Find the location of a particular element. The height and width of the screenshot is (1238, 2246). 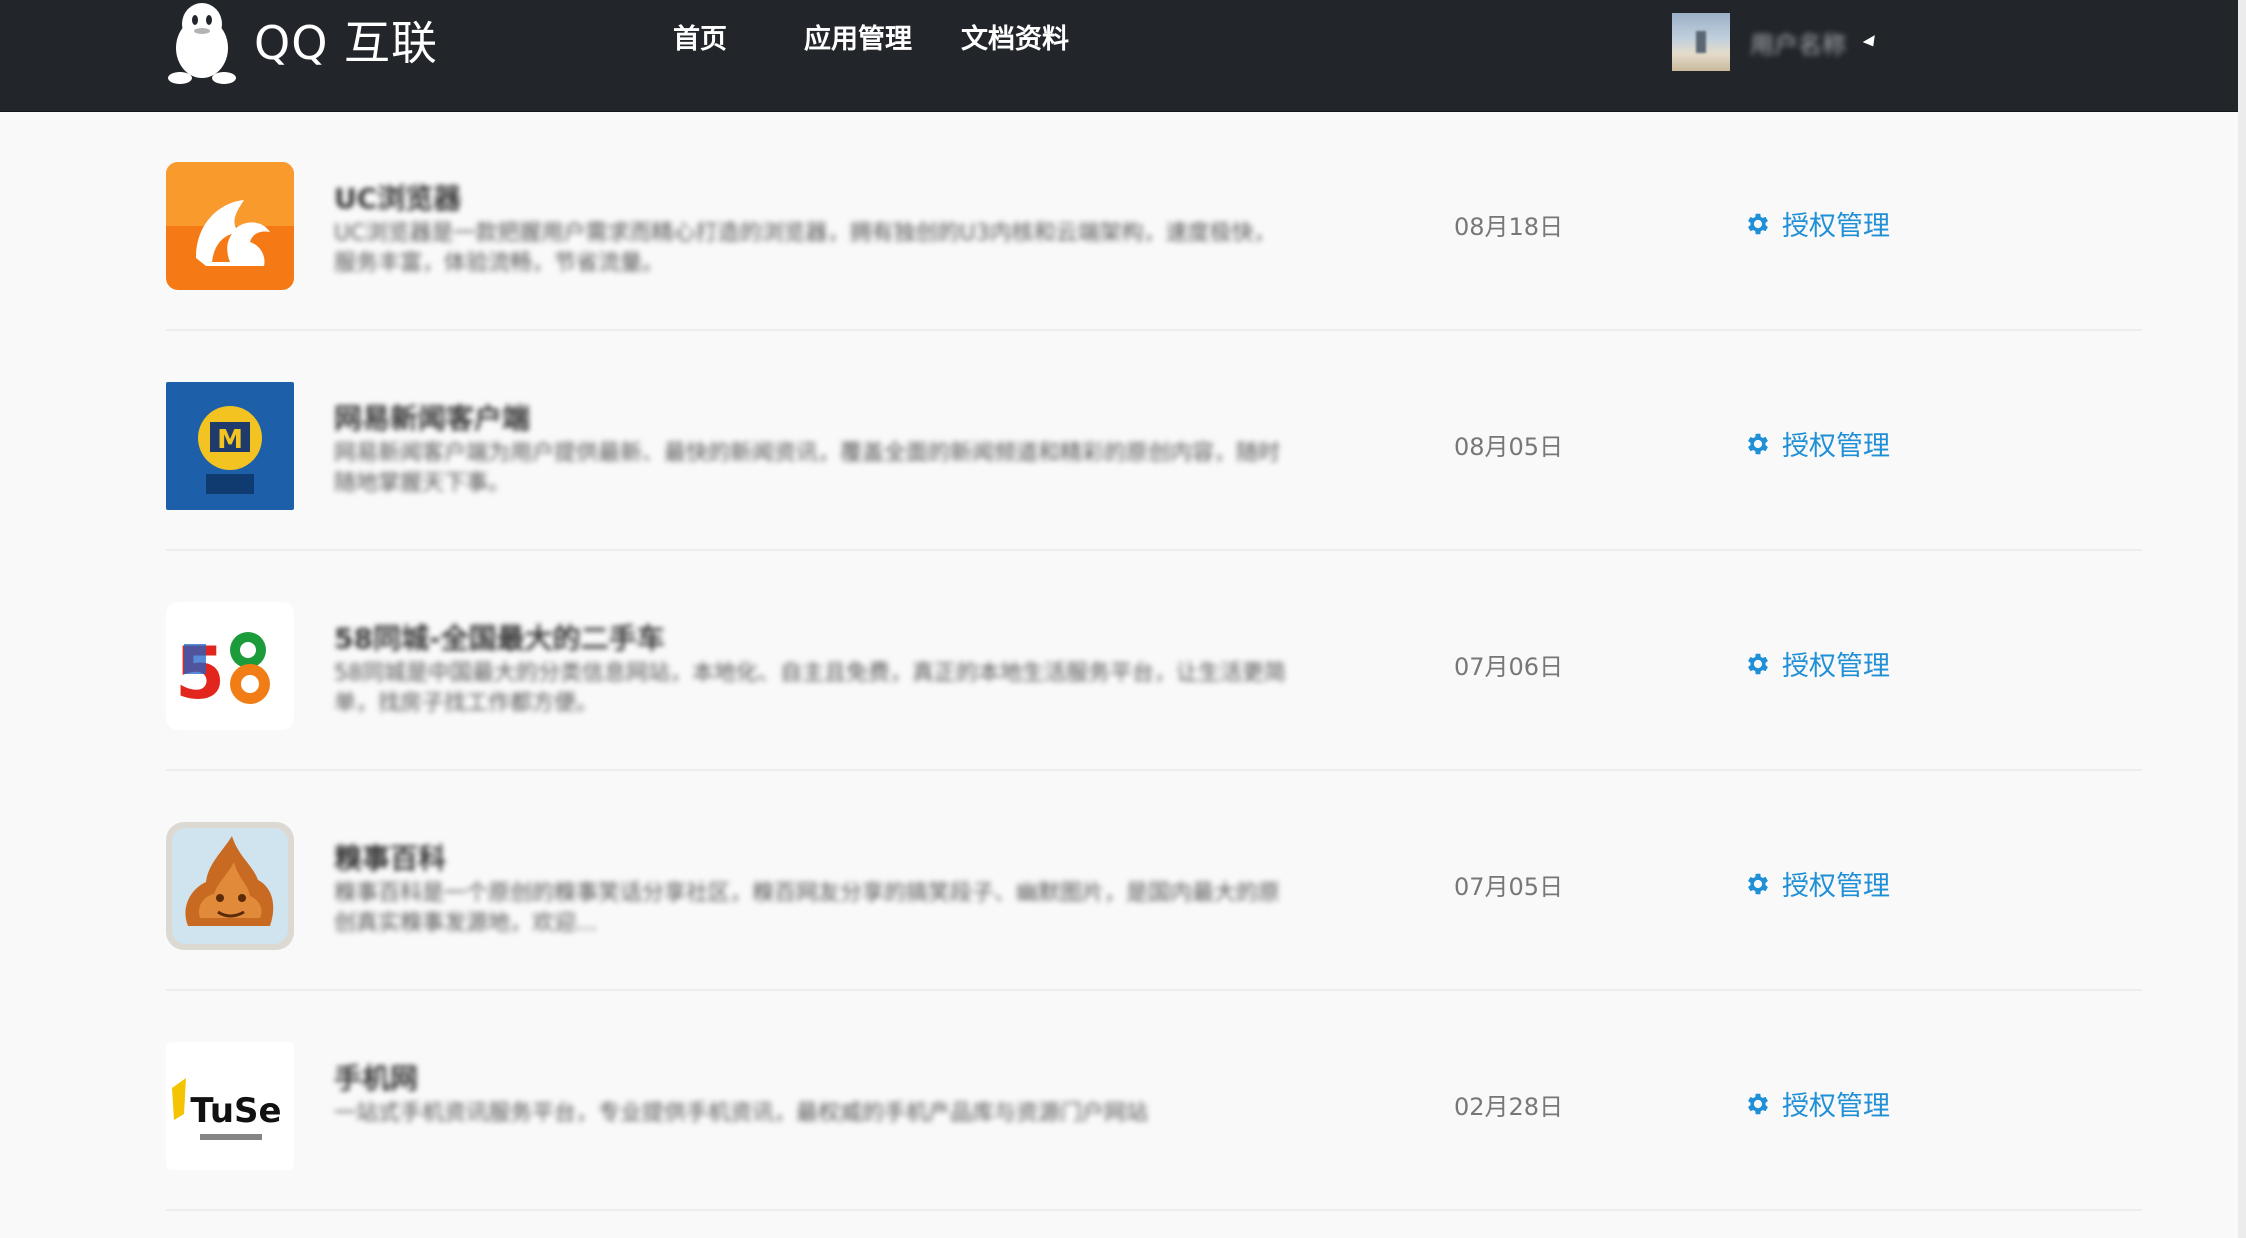

app-name: UC浏览器 is located at coordinates (398, 198).